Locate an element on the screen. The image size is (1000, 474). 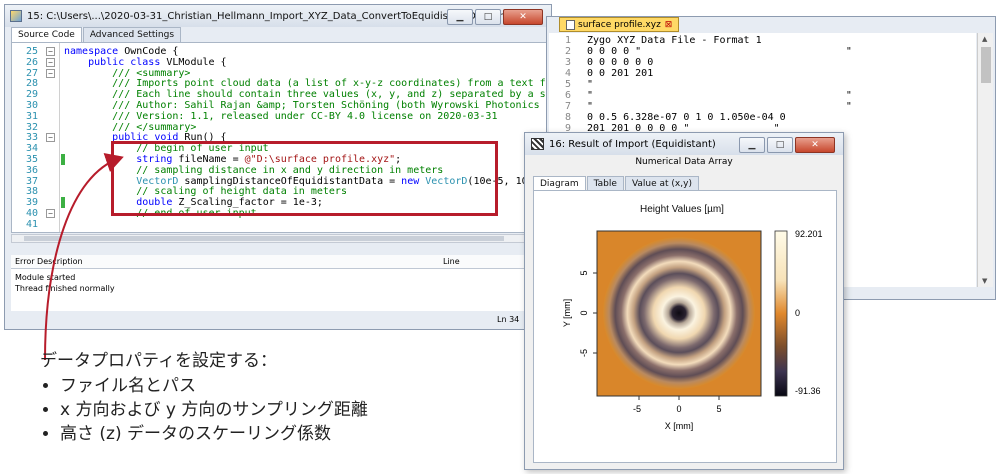
horizontal-scrollbar is located at coordinates (279, 238).